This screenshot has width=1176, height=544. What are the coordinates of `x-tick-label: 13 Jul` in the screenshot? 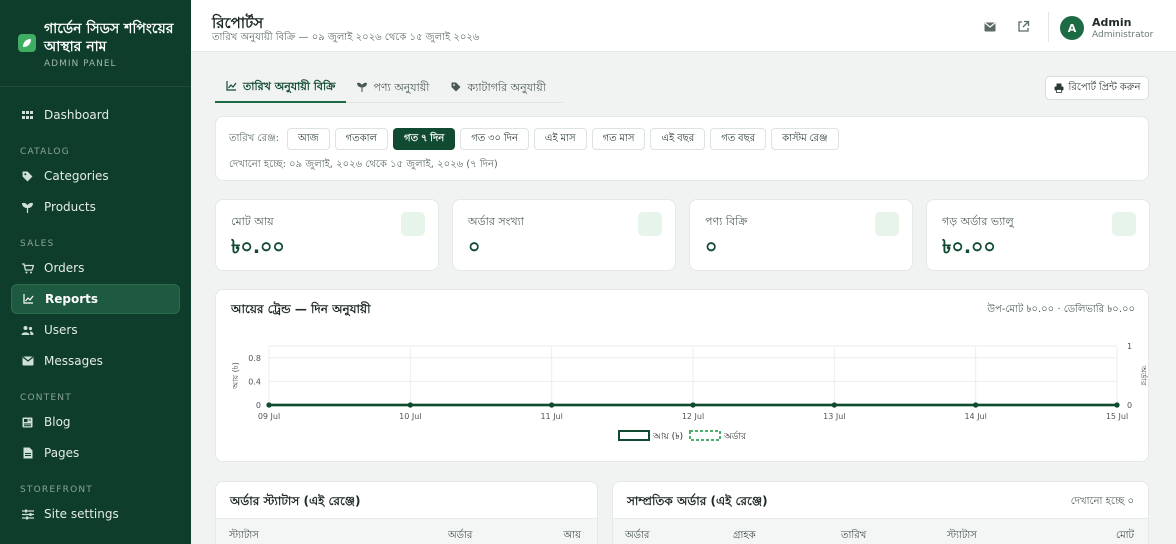 It's located at (834, 416).